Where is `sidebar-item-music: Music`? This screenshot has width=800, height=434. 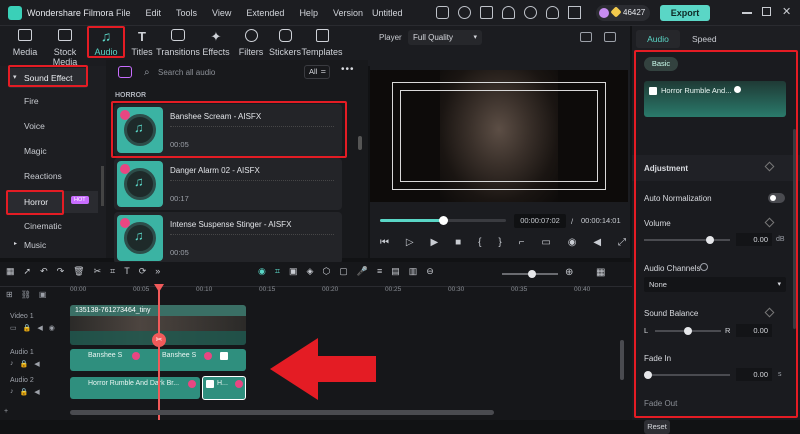
sidebar-item-music: Music is located at coordinates (35, 245).